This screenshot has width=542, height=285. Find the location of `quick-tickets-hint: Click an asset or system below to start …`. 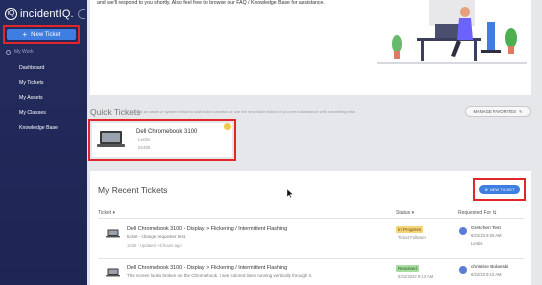

quick-tickets-hint: Click an asset or system below to start … is located at coordinates (245, 111).